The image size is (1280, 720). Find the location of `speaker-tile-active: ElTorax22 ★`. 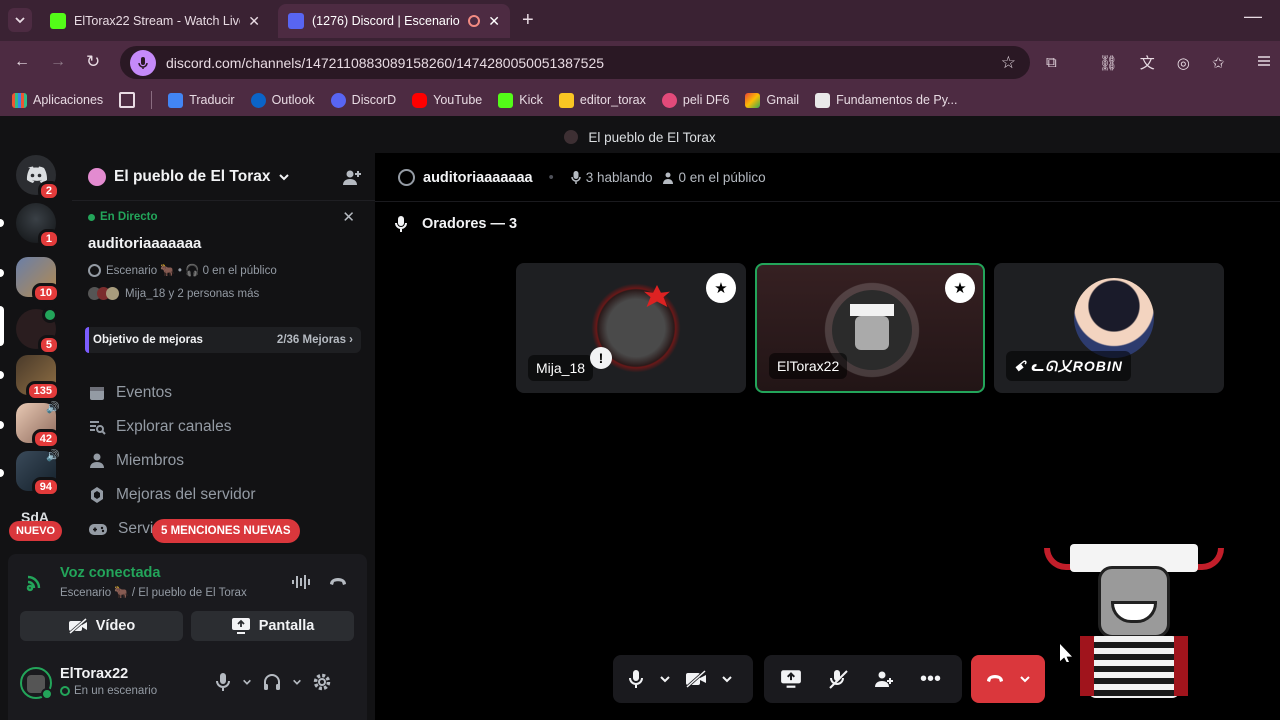

speaker-tile-active: ElTorax22 ★ is located at coordinates (870, 328).